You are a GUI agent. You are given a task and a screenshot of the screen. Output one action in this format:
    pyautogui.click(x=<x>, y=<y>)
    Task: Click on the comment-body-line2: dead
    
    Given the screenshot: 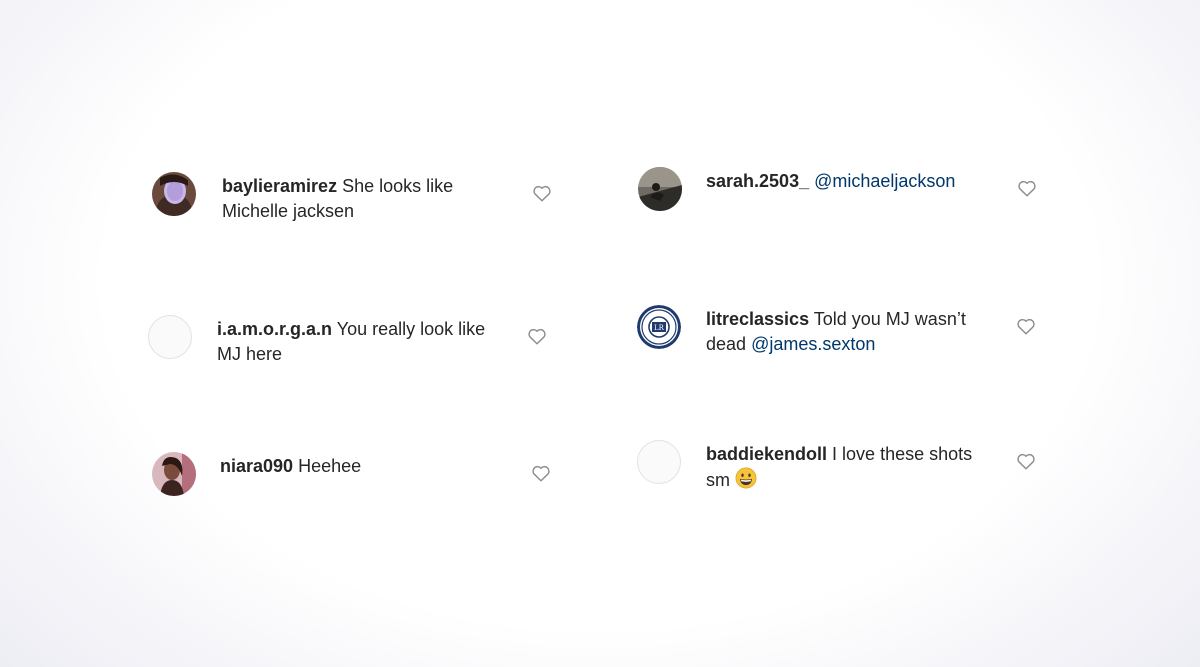 What is the action you would take?
    pyautogui.click(x=726, y=344)
    